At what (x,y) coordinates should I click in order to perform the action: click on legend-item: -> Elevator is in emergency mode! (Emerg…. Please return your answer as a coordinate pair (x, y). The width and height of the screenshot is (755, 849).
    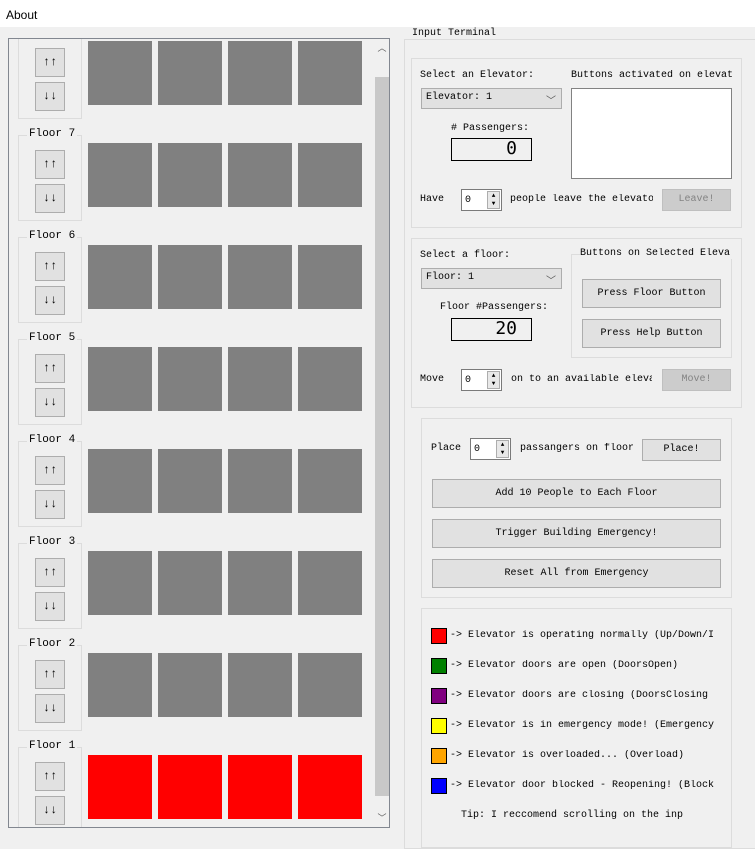
    Looking at the image, I should click on (576, 726).